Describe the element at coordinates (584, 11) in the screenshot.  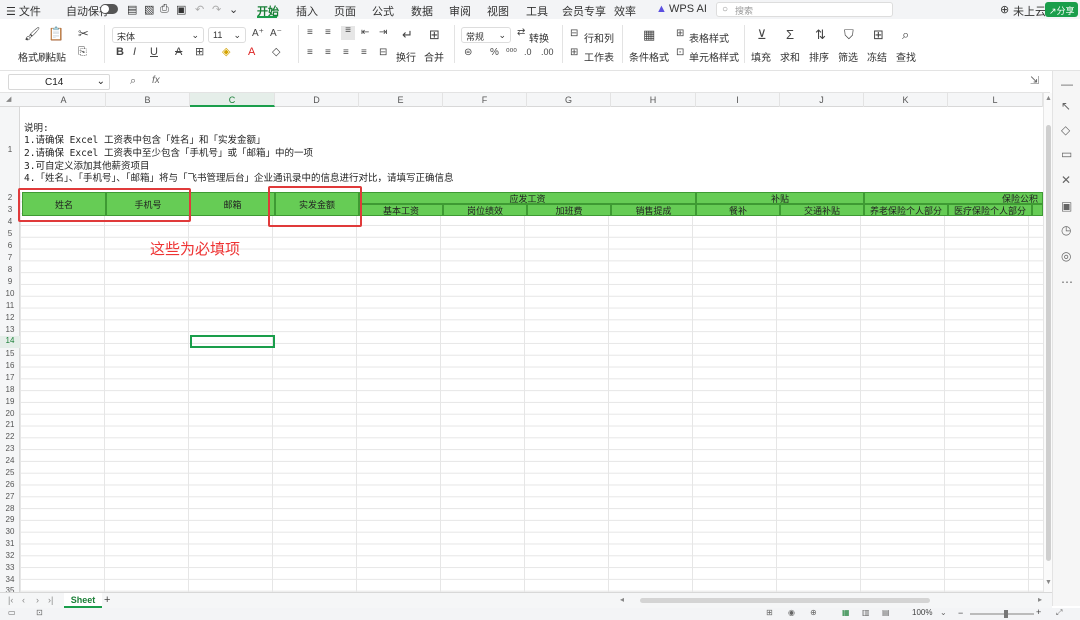
I see `tab-member: 会员专享` at that location.